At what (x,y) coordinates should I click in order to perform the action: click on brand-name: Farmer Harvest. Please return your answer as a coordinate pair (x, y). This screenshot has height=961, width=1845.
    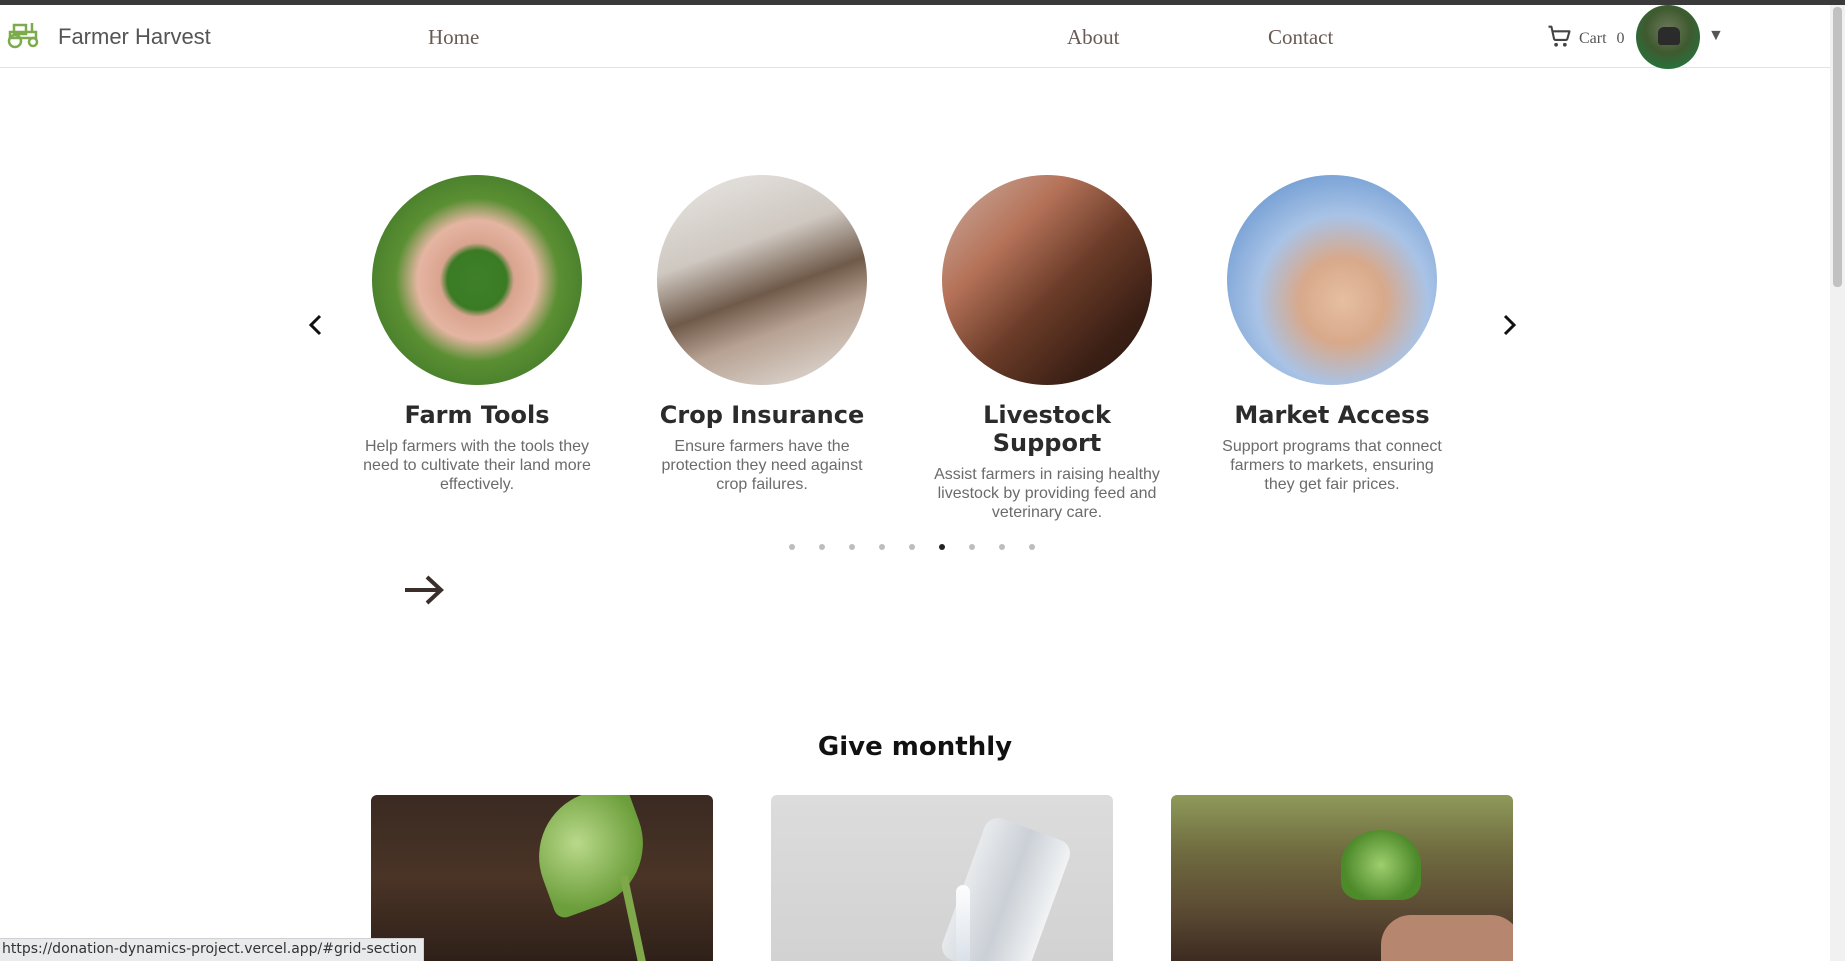
    Looking at the image, I should click on (134, 36).